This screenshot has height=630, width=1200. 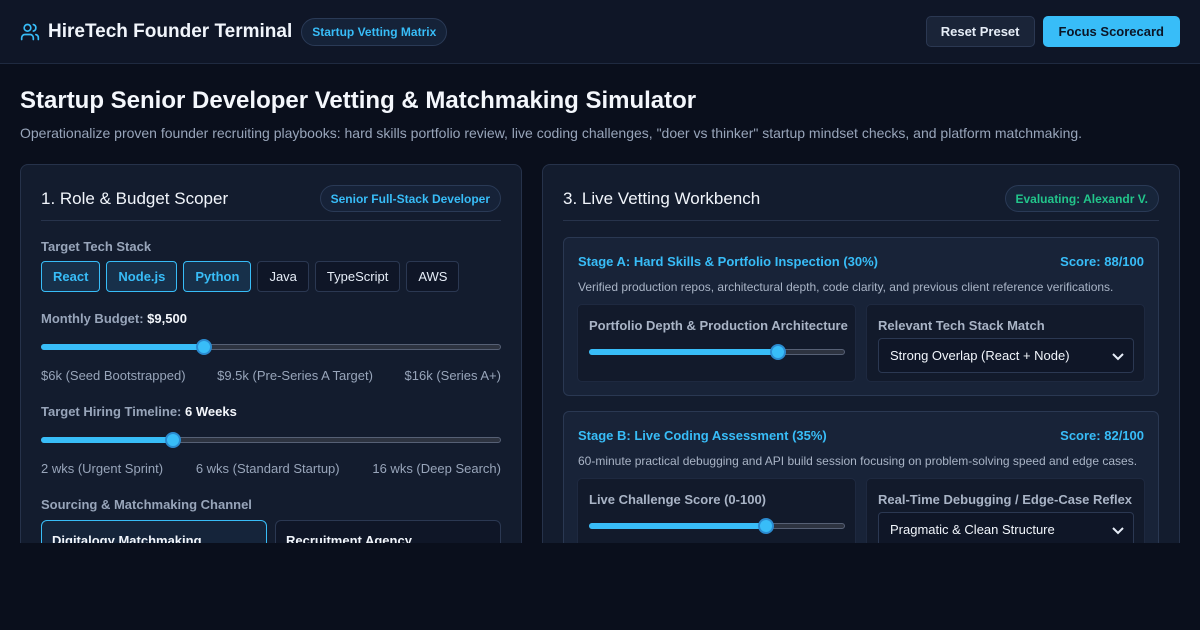 What do you see at coordinates (92, 318) in the screenshot?
I see `budget-label-text: Monthly Budget:` at bounding box center [92, 318].